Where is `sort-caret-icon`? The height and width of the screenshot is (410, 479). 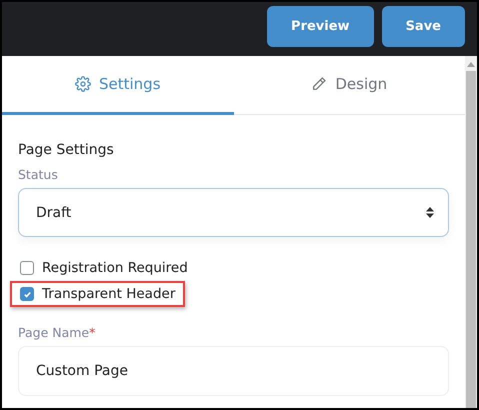 sort-caret-icon is located at coordinates (430, 212).